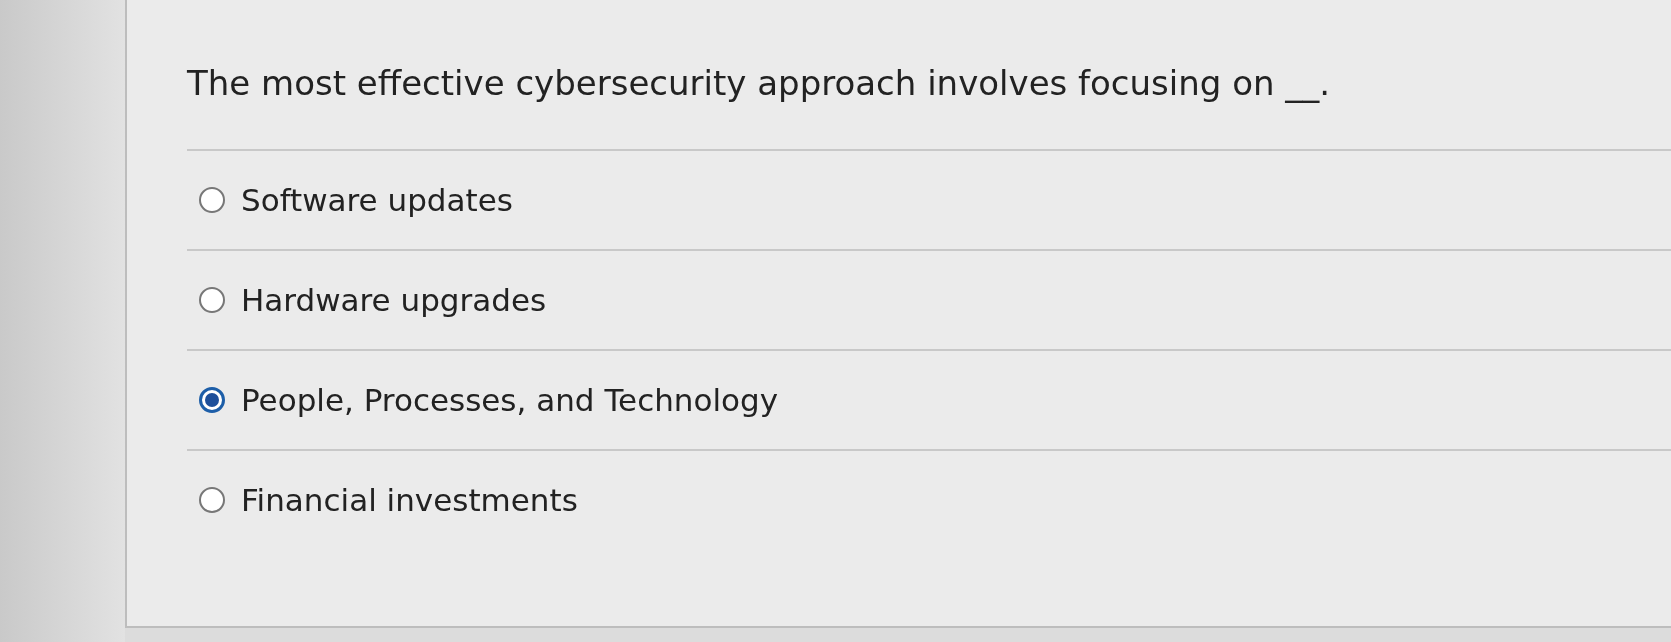  What do you see at coordinates (510, 400) in the screenshot?
I see `option-label: People, Processes, and Technology` at bounding box center [510, 400].